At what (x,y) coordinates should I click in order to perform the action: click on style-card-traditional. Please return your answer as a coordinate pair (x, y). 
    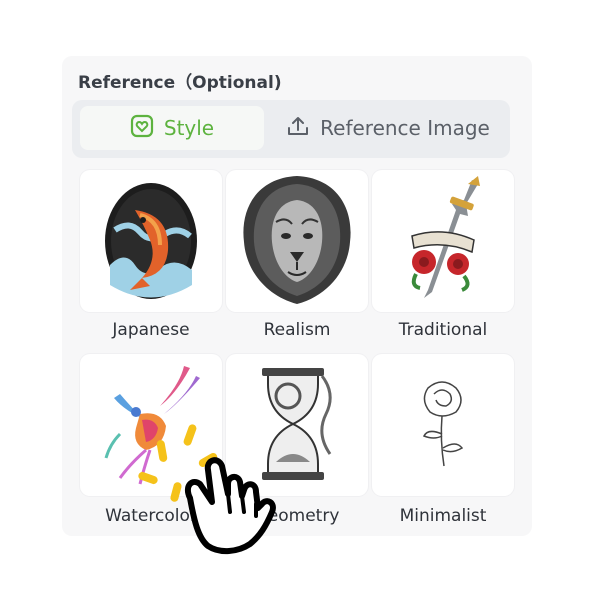
    Looking at the image, I should click on (443, 241).